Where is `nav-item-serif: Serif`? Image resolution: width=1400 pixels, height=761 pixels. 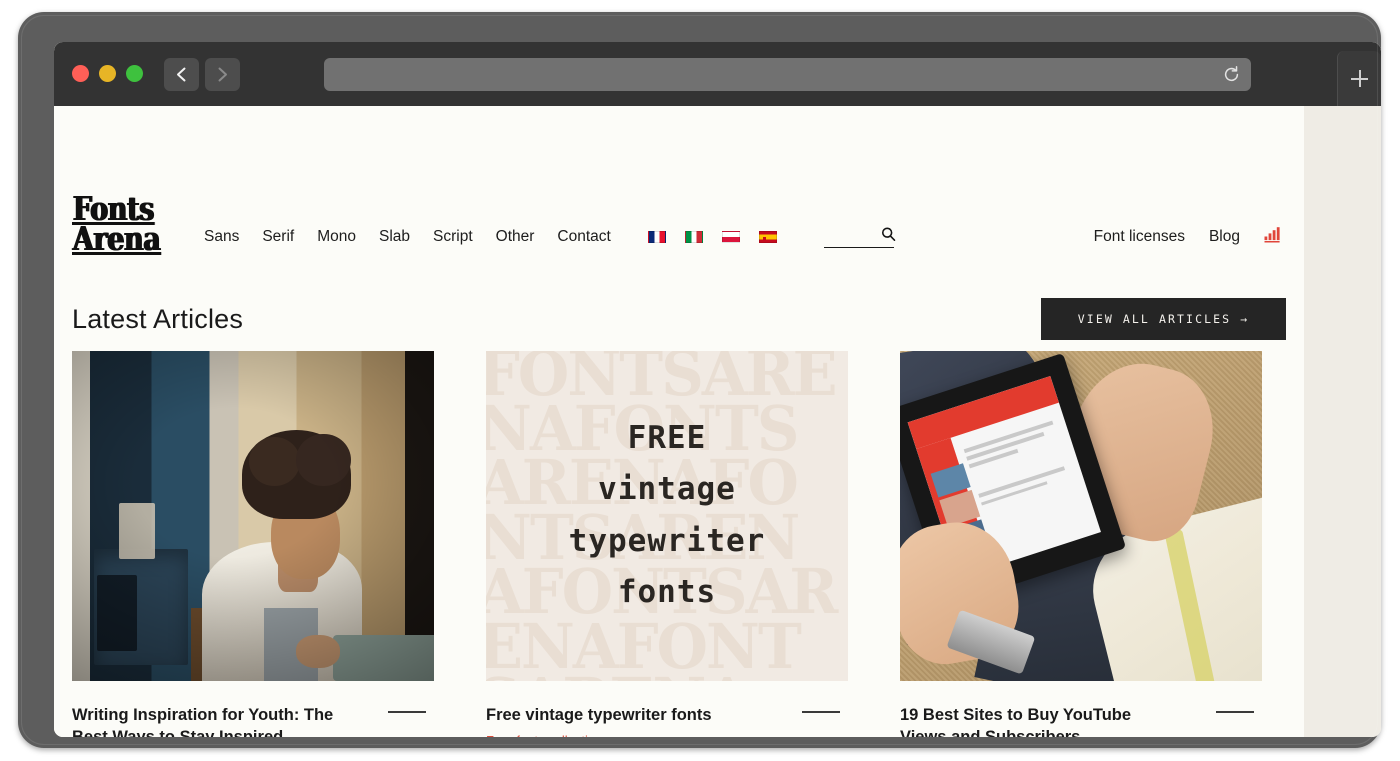
nav-item-serif: Serif is located at coordinates (278, 237).